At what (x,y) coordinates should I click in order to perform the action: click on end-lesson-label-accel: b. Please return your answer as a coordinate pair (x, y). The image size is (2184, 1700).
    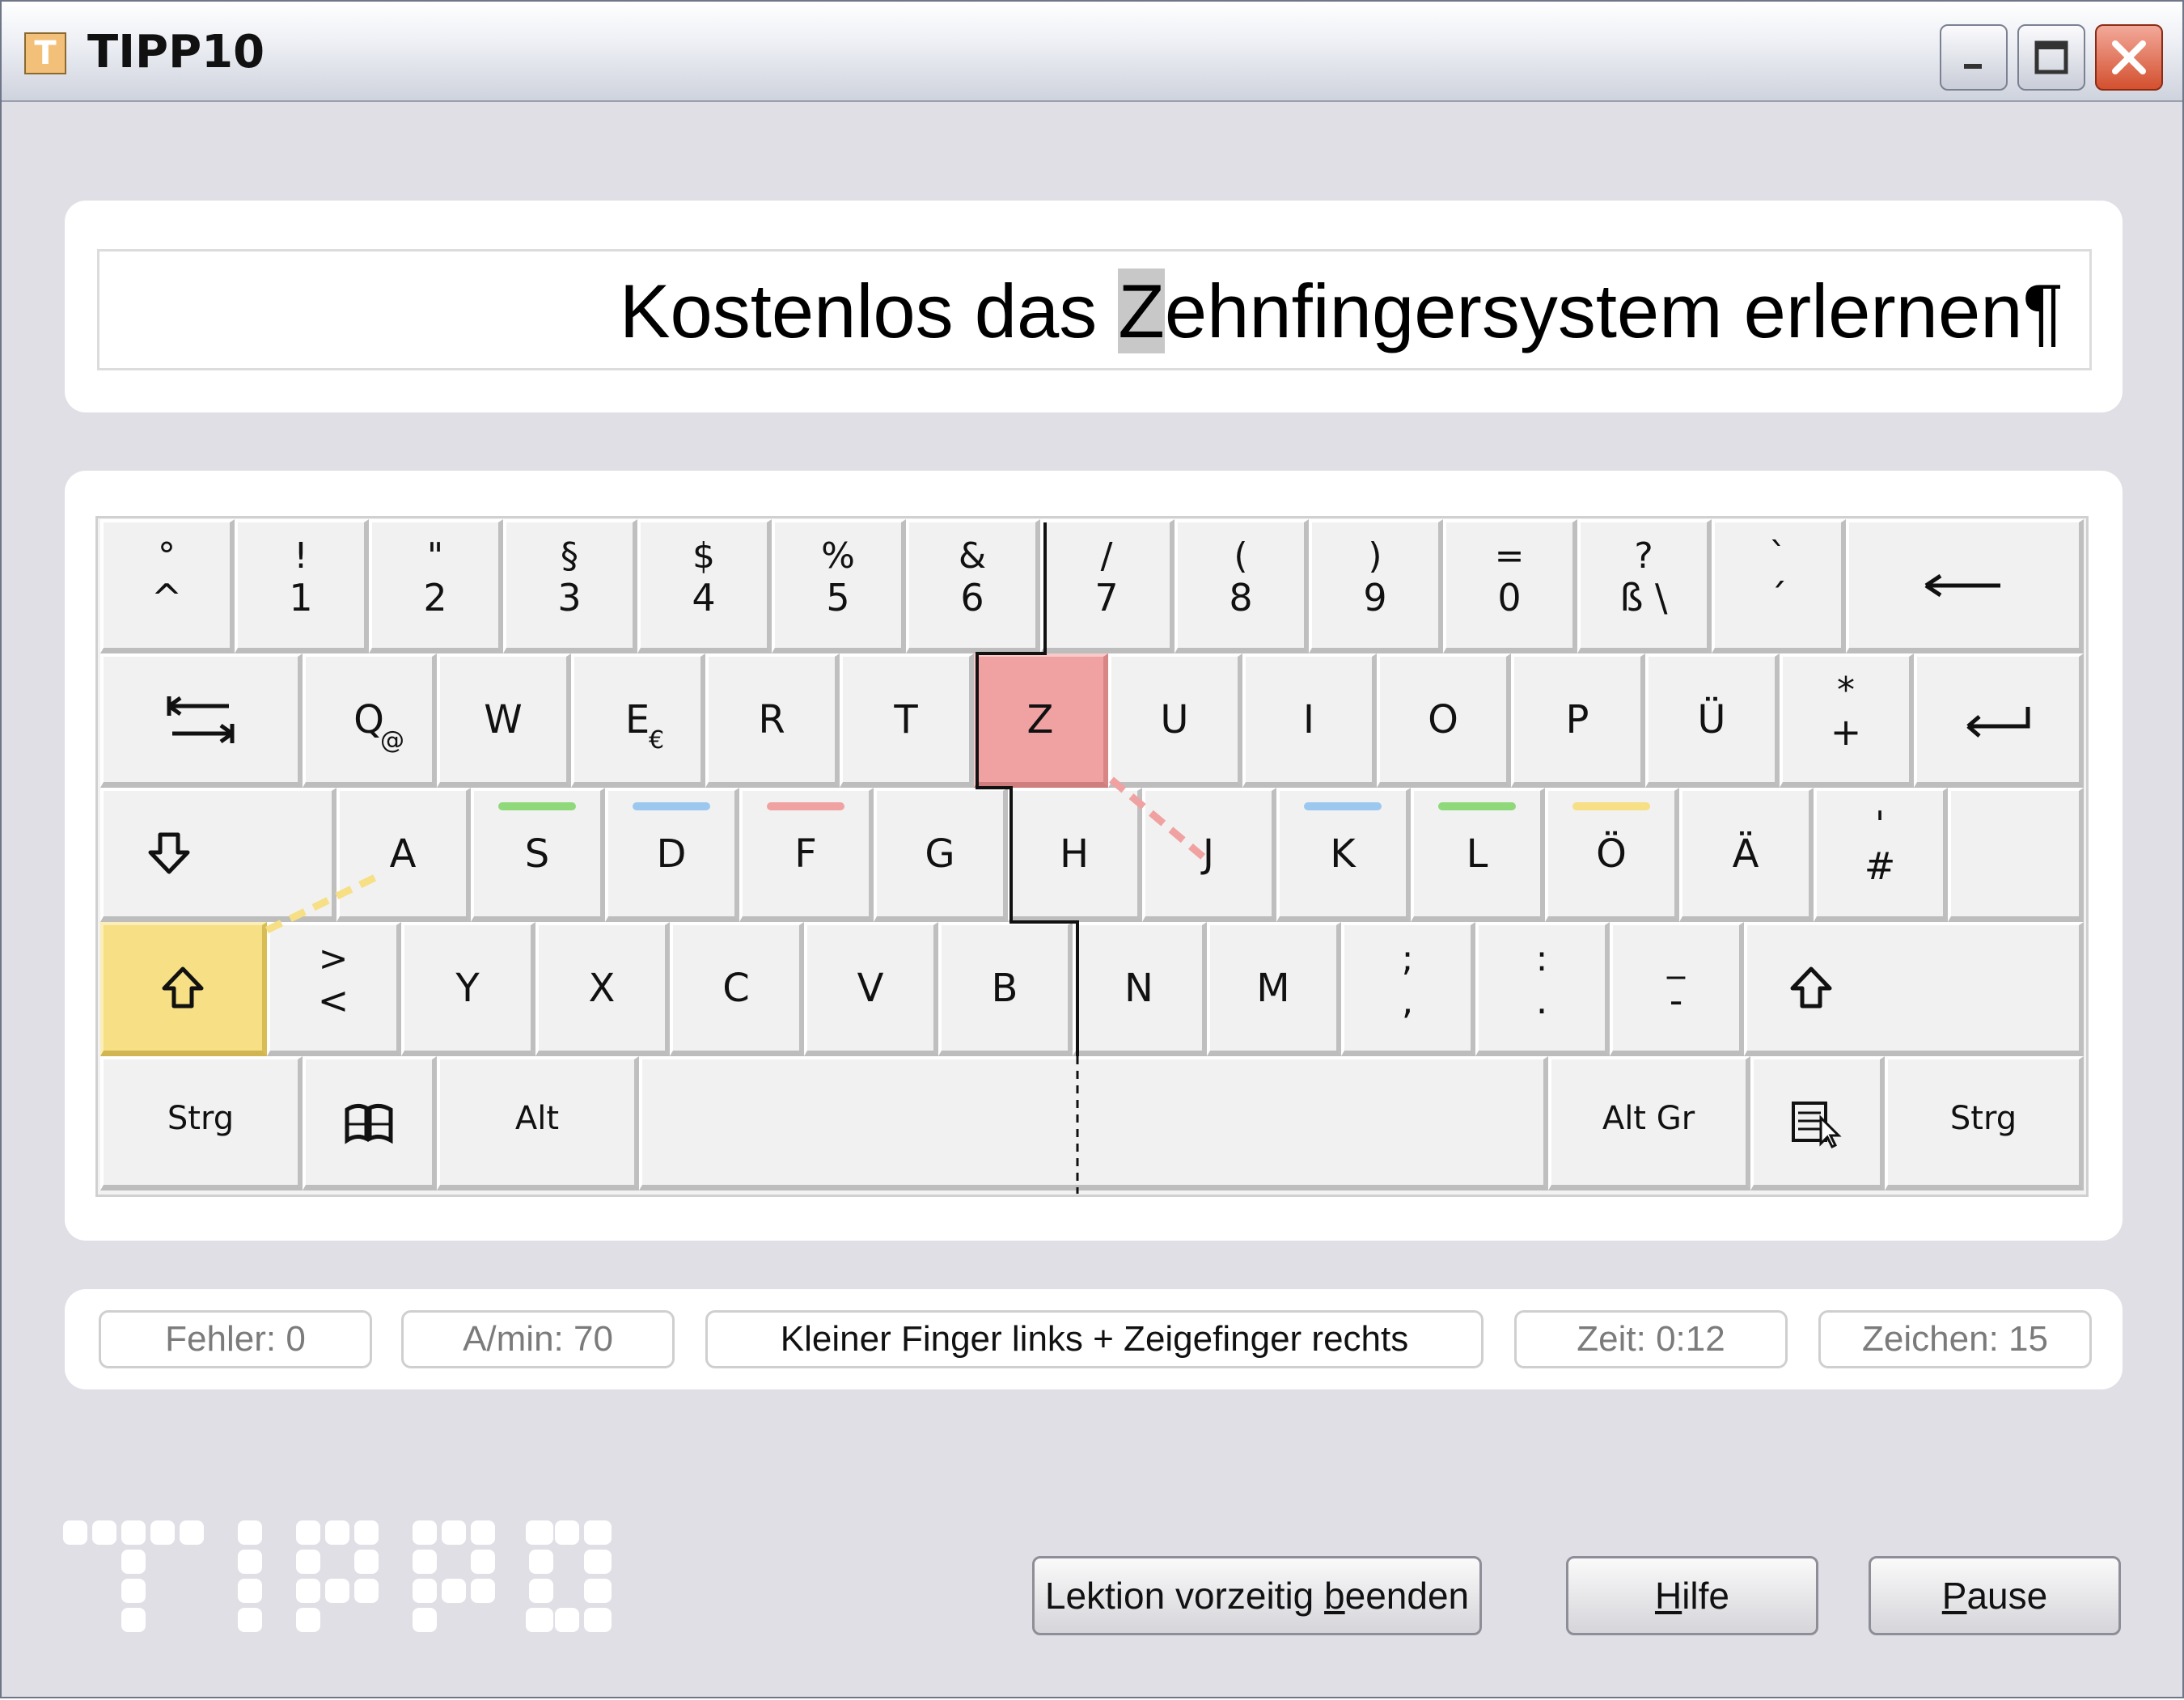
    Looking at the image, I should click on (1334, 1596).